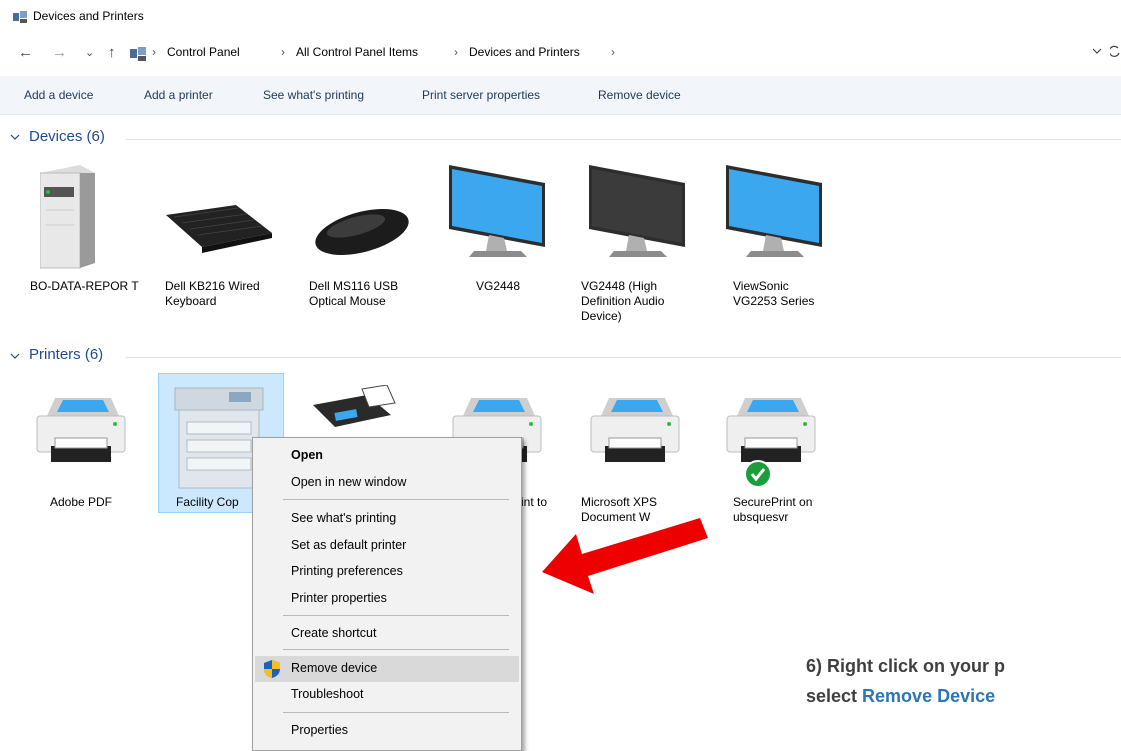  I want to click on collapse-printers-icon, so click(15, 356).